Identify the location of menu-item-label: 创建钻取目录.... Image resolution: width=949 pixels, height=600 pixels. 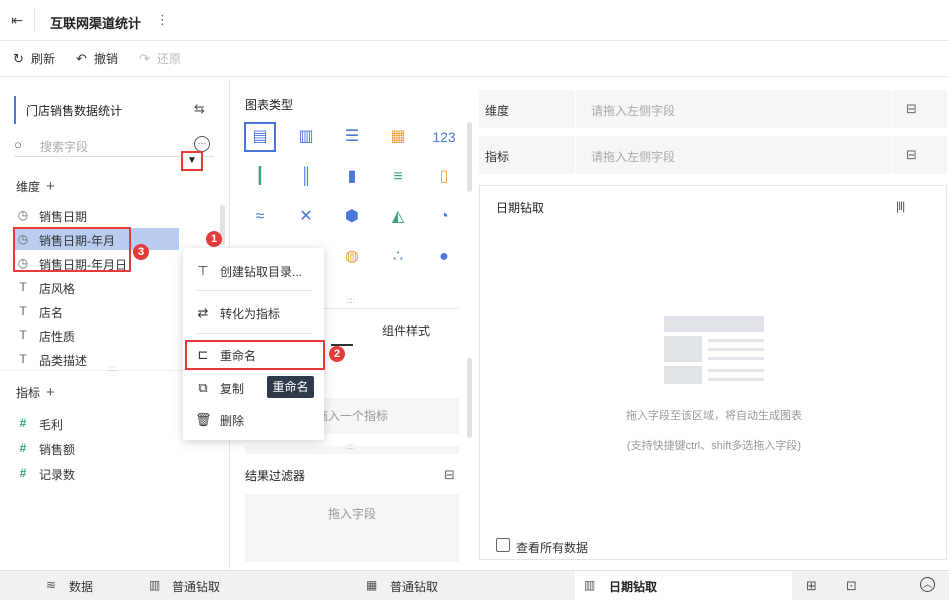
(261, 272).